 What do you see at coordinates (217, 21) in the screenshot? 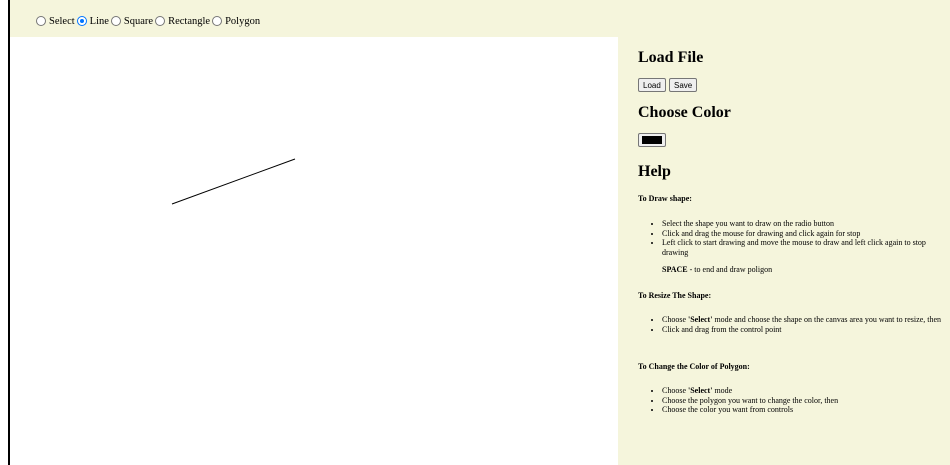
I see `mode-polygon-radio` at bounding box center [217, 21].